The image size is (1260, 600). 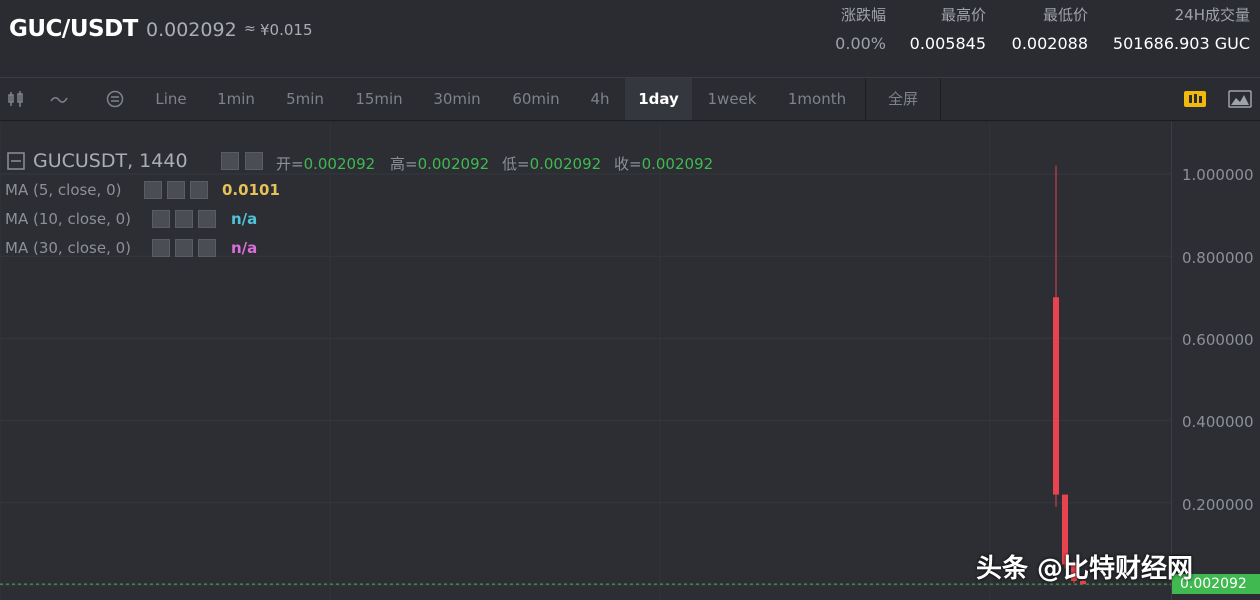 What do you see at coordinates (1065, 15) in the screenshot?
I see `stat-low-label: 最低价` at bounding box center [1065, 15].